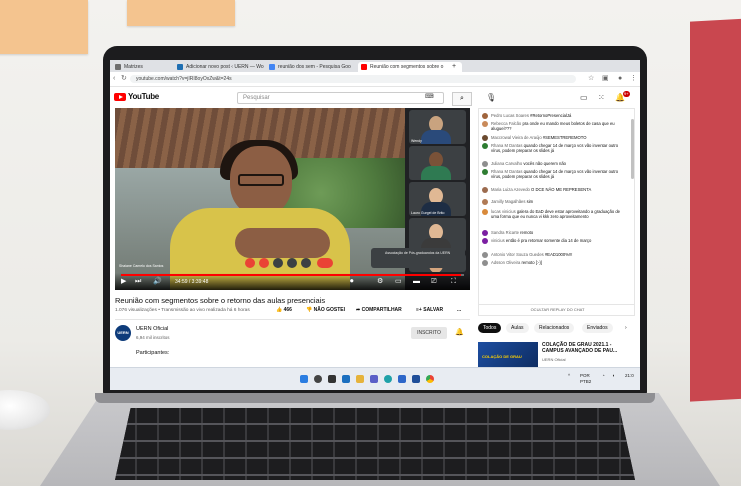  What do you see at coordinates (560, 115) in the screenshot?
I see `chat-message-body: Pedro Lucas Soares #RetornoPresencialJá` at bounding box center [560, 115].